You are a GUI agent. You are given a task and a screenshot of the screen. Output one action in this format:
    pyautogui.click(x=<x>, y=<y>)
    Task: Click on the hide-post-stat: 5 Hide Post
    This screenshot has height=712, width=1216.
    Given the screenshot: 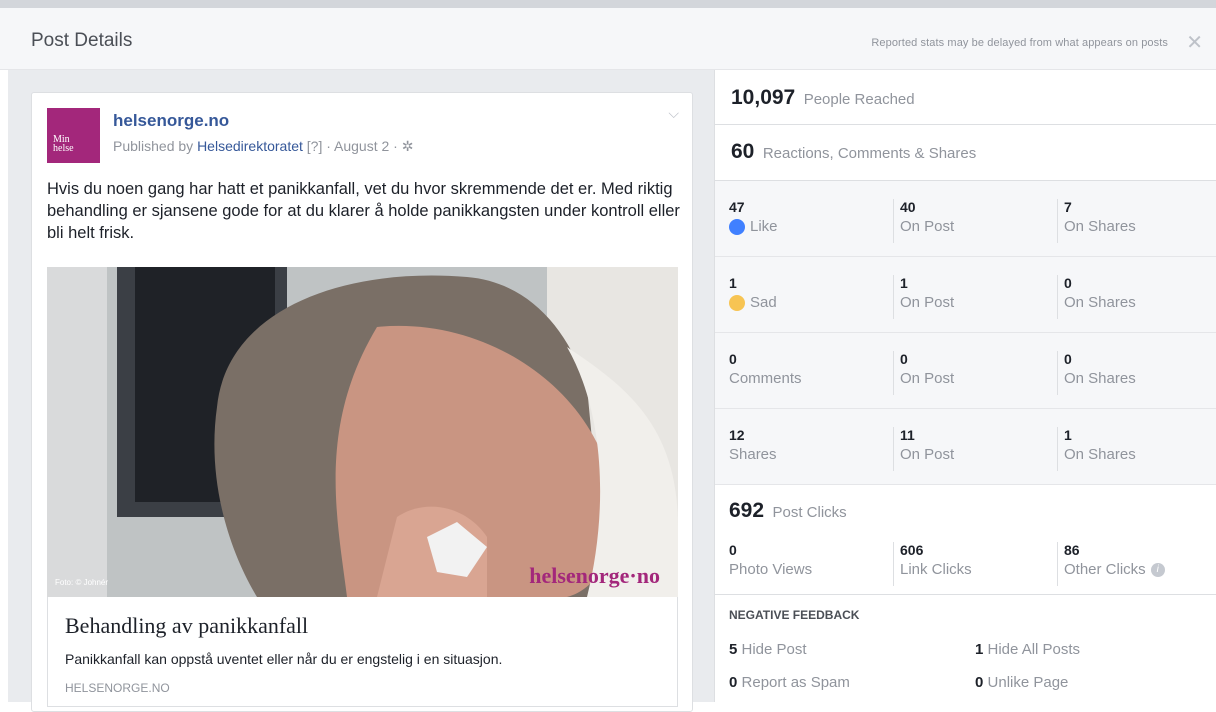 What is the action you would take?
    pyautogui.click(x=768, y=649)
    